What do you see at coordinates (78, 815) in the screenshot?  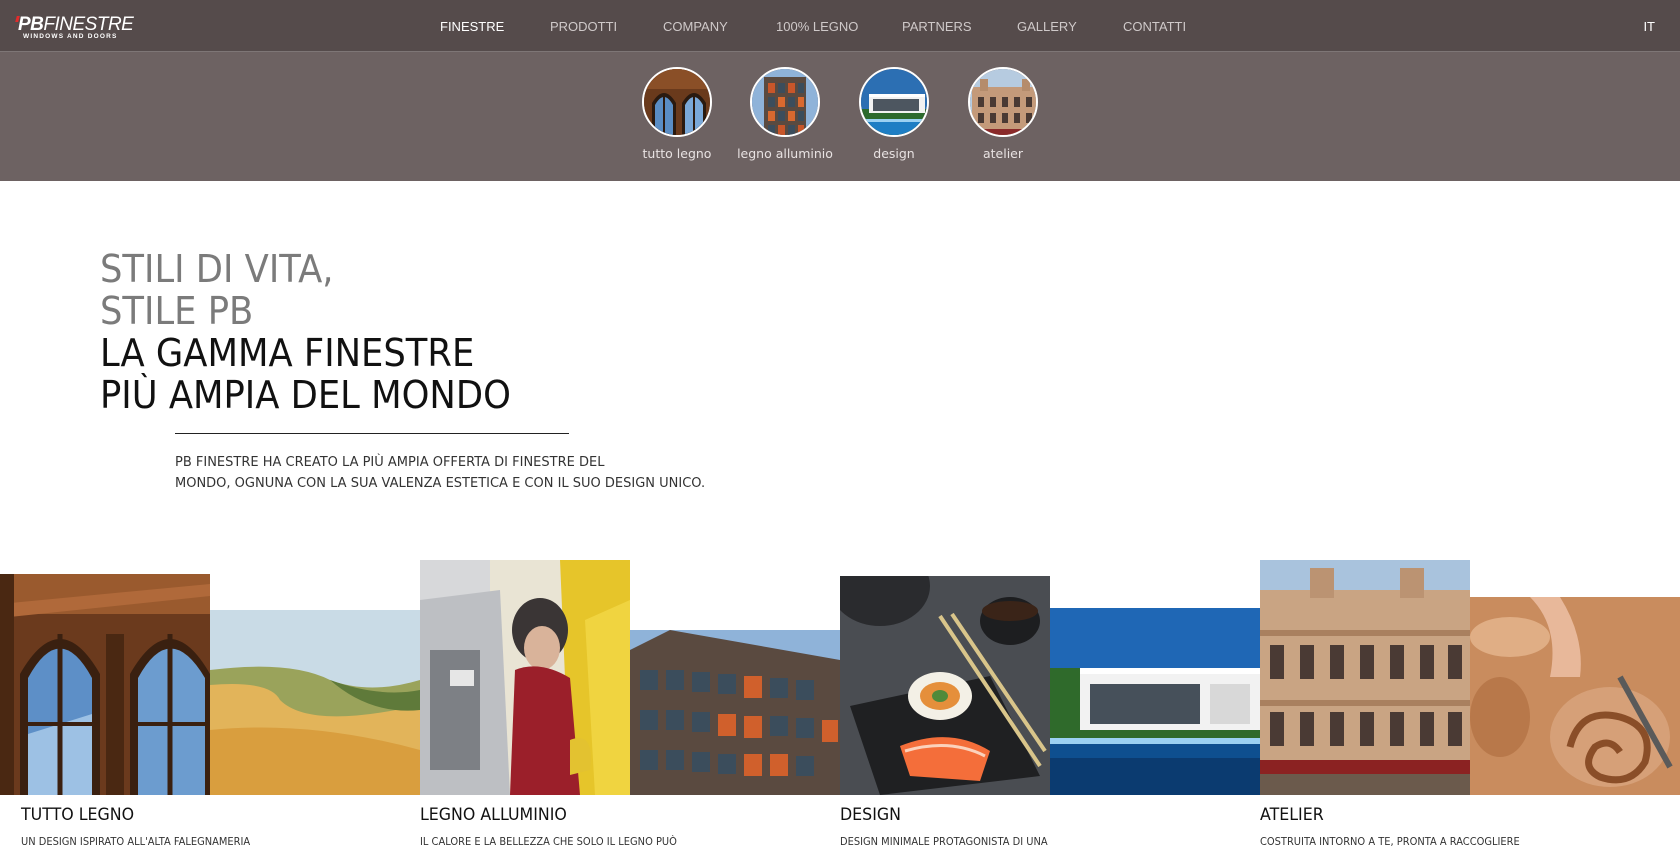 I see `section-title: TUTTO LEGNO` at bounding box center [78, 815].